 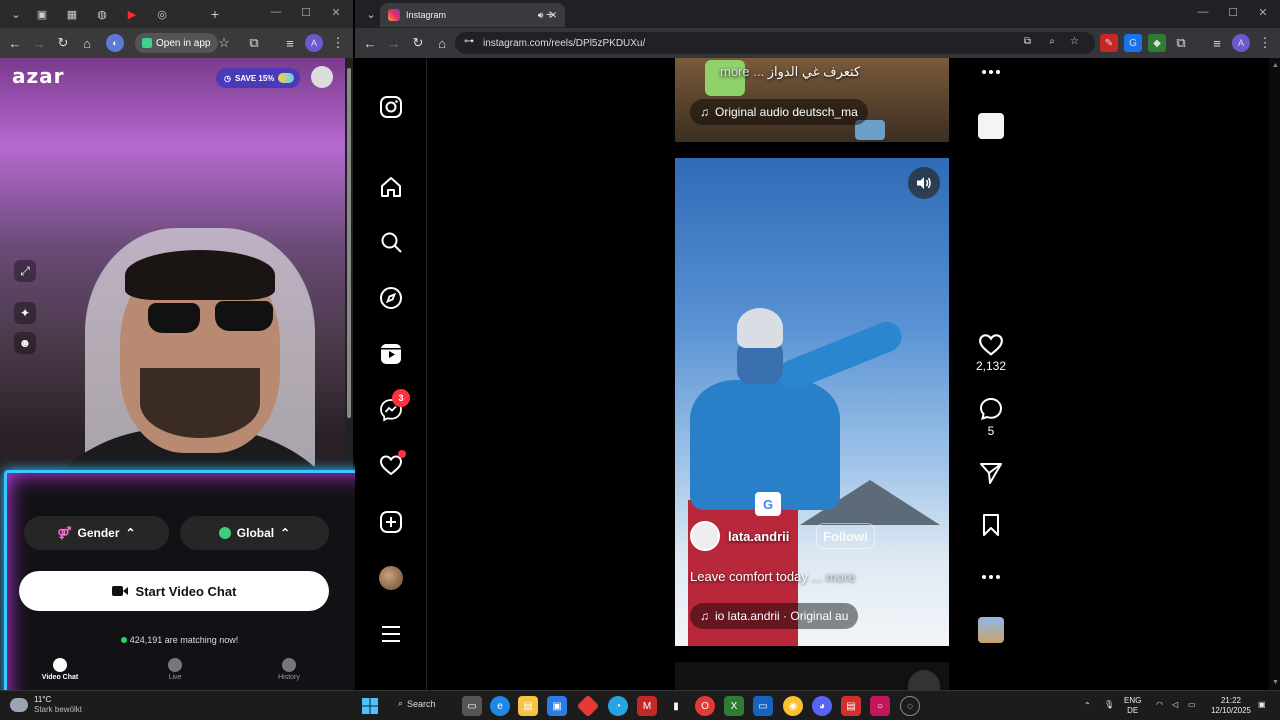 What do you see at coordinates (991, 352) in the screenshot?
I see `like-button: 2,132` at bounding box center [991, 352].